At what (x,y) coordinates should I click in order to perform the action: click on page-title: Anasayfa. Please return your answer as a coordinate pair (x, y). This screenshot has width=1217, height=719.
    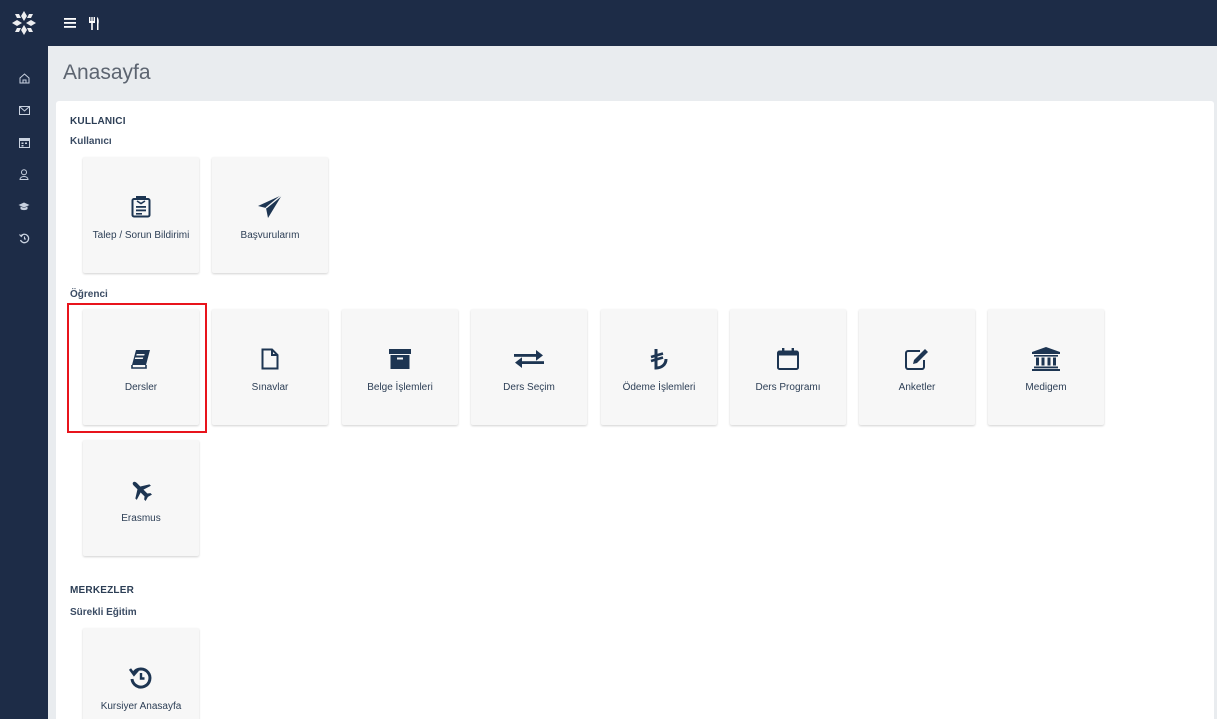
    Looking at the image, I should click on (107, 72).